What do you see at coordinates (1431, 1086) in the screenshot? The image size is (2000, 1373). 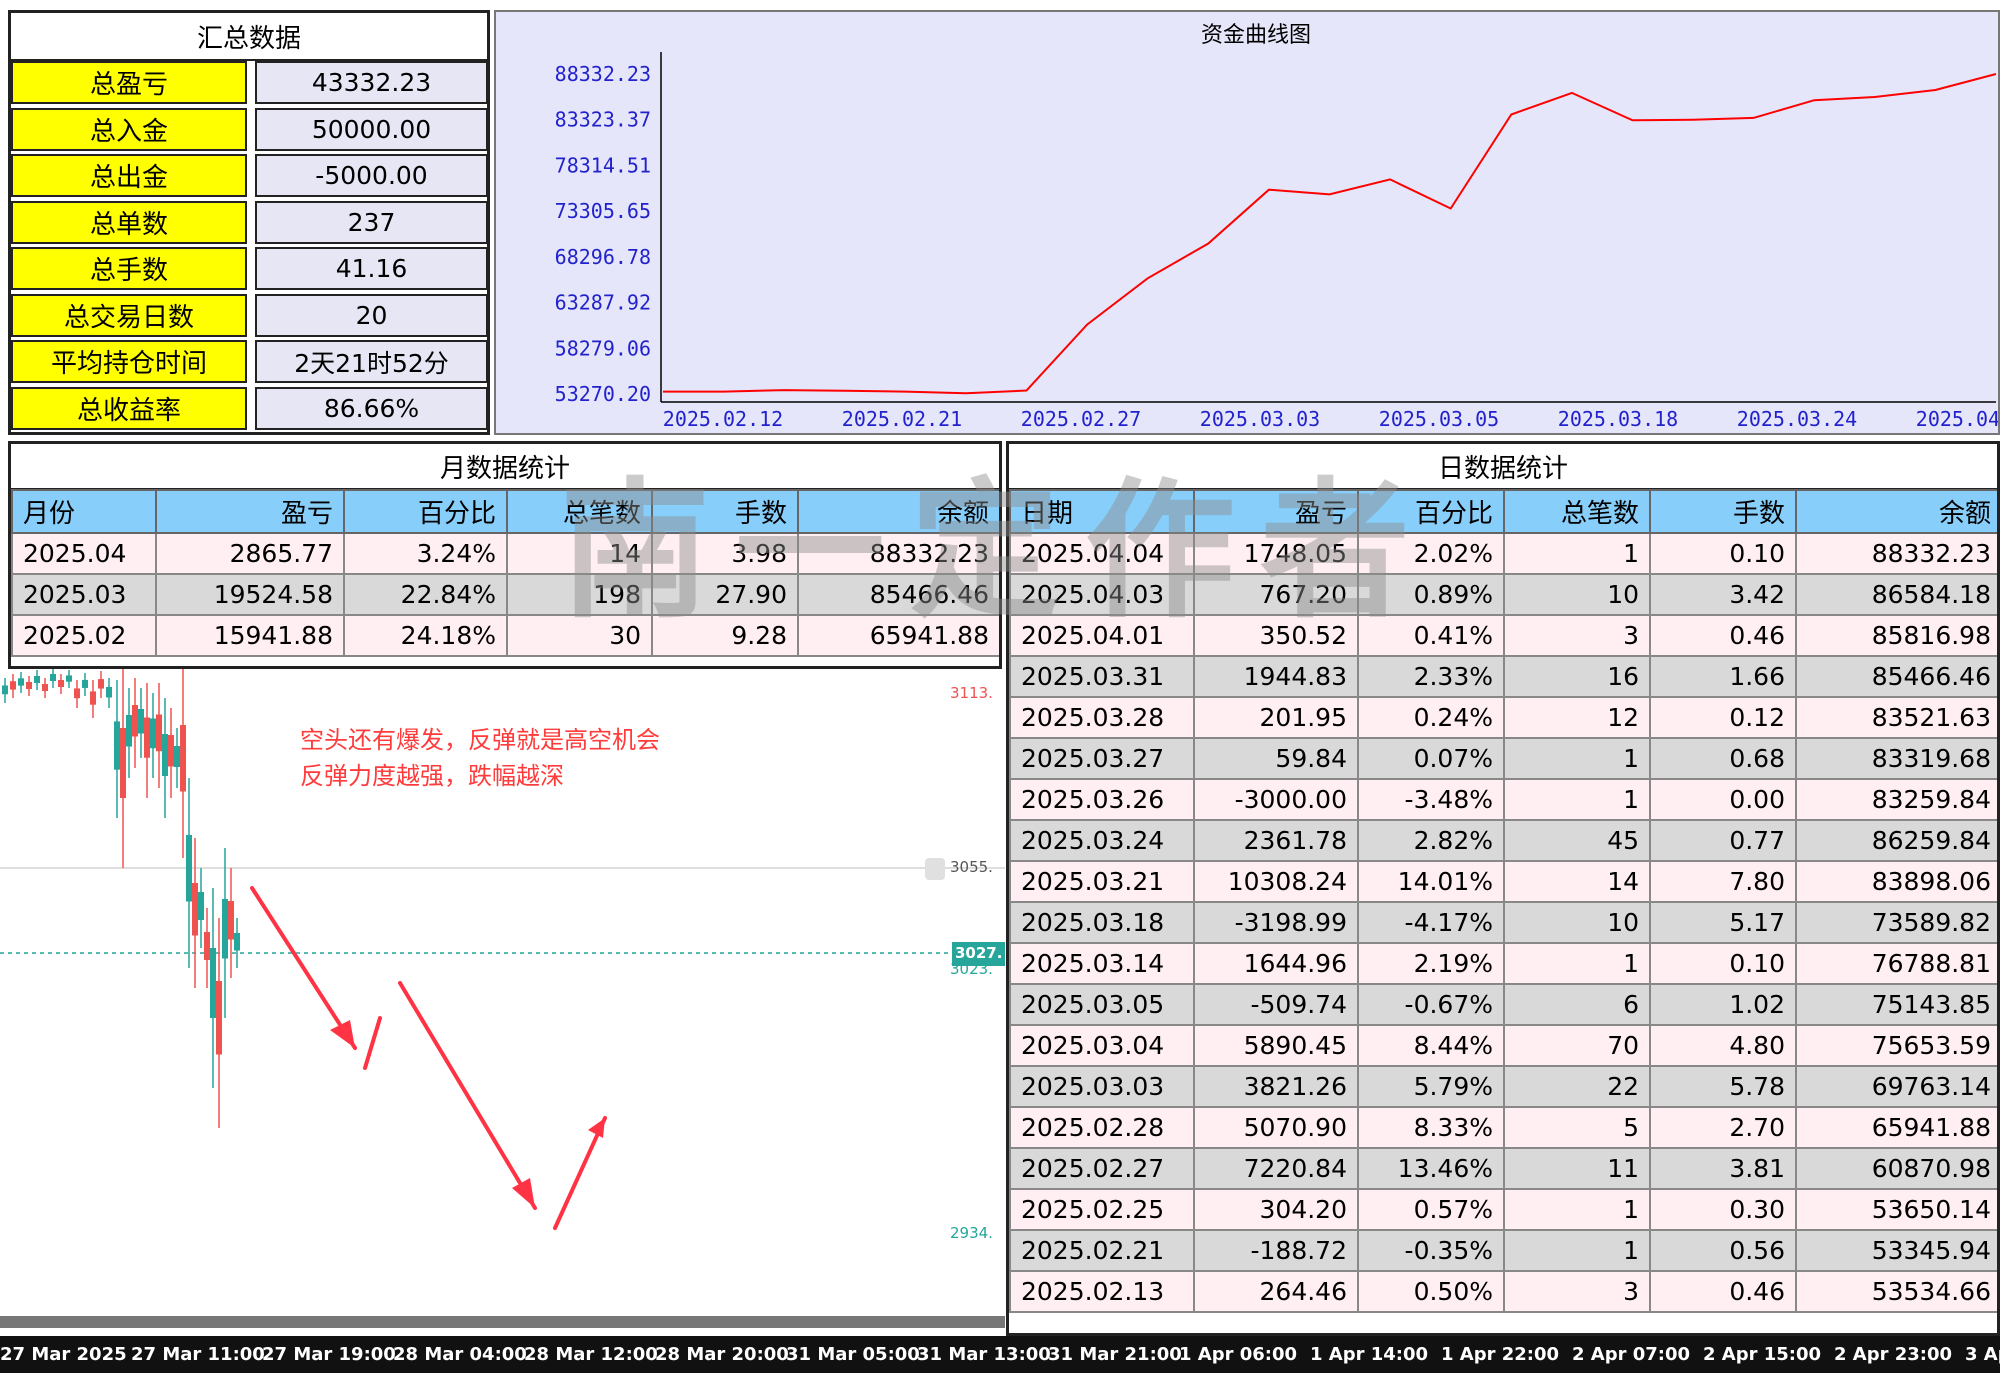 I see `daily-cell: 5.79%` at bounding box center [1431, 1086].